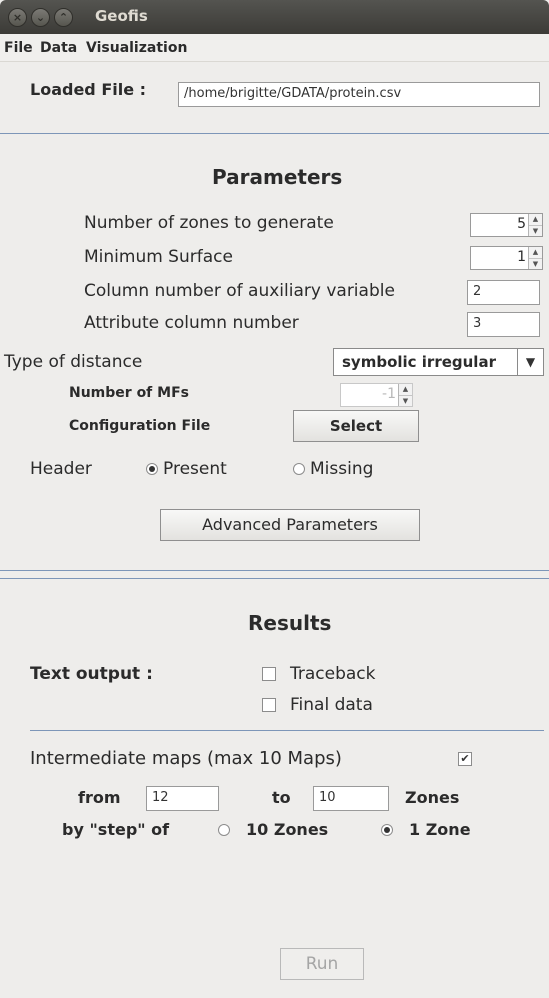 This screenshot has width=549, height=998. Describe the element at coordinates (99, 797) in the screenshot. I see `from-label: from` at that location.